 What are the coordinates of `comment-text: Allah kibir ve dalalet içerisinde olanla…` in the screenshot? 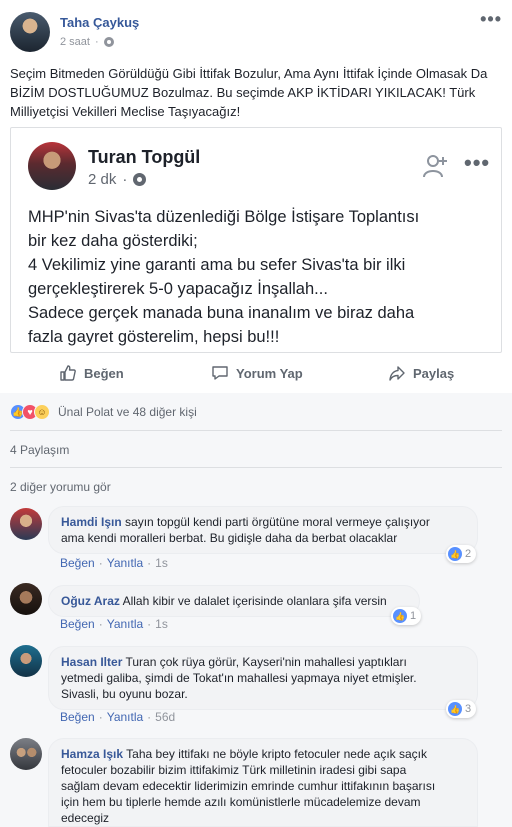 It's located at (254, 601).